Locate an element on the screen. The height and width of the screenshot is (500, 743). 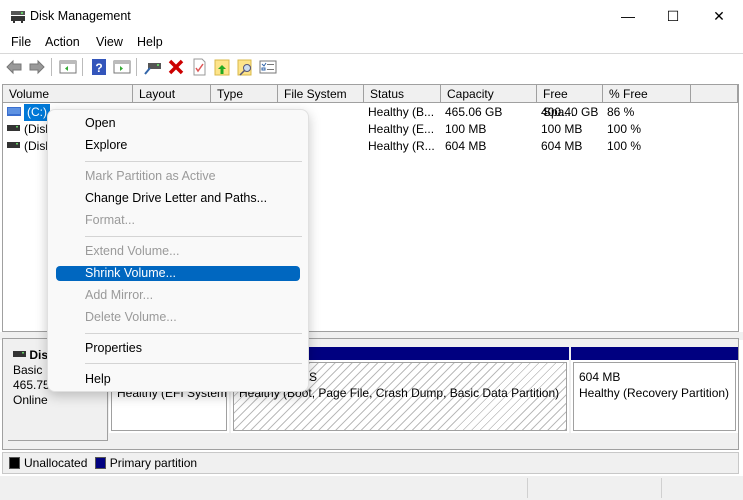
cell-free-space: 400.40 GB is located at coordinates (570, 112).